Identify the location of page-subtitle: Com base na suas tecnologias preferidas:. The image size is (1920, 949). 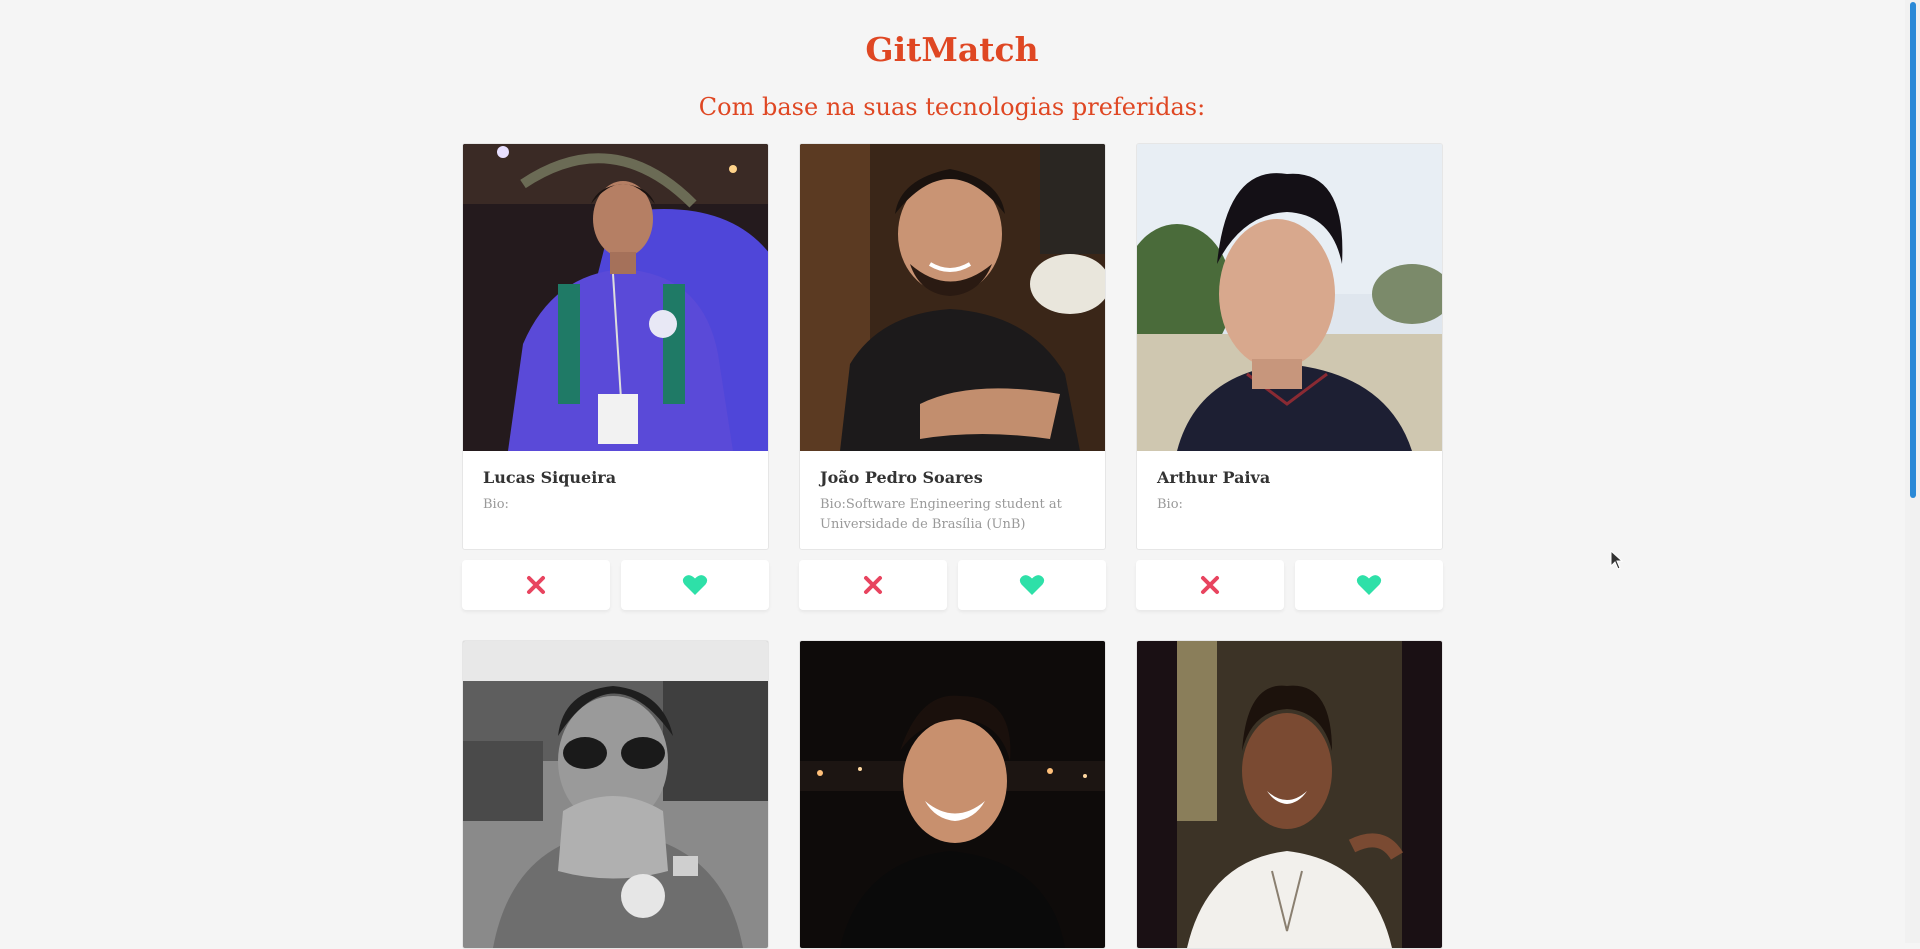
(952, 107).